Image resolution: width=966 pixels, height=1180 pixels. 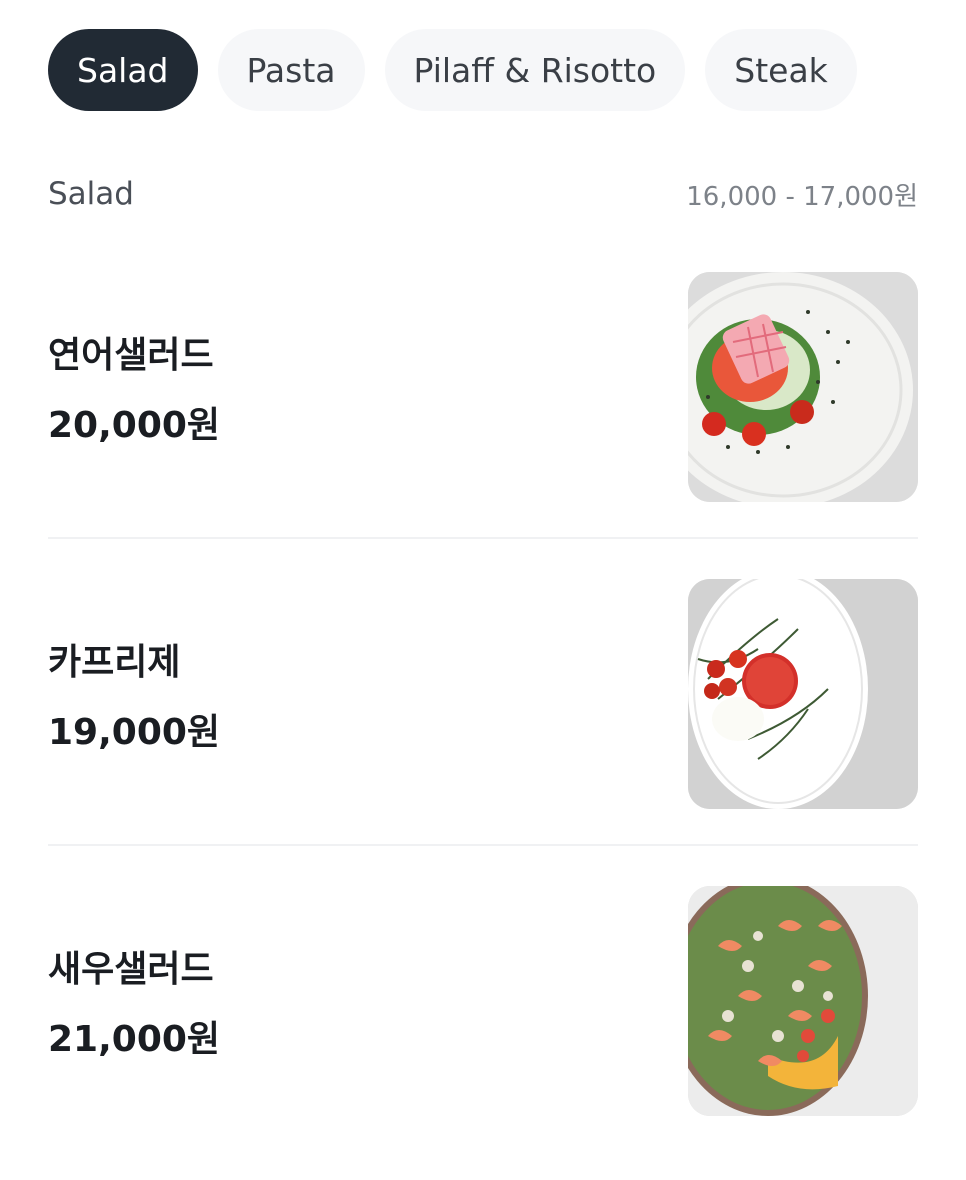 What do you see at coordinates (803, 1001) in the screenshot?
I see `shrimp-salad-photo` at bounding box center [803, 1001].